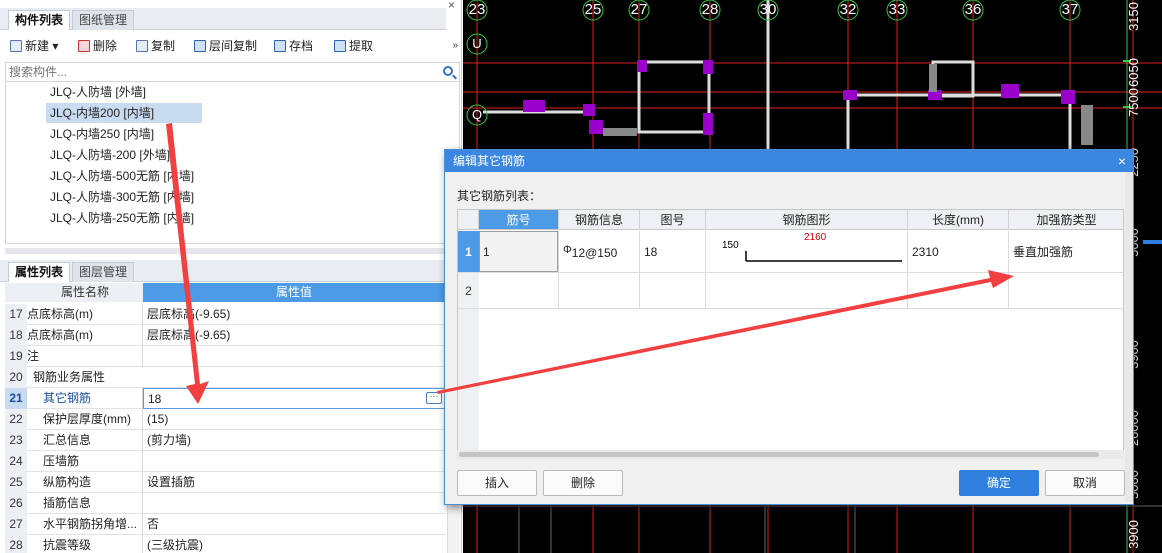 Image resolution: width=1162 pixels, height=553 pixels. Describe the element at coordinates (468, 220) in the screenshot. I see `grid-corner` at that location.